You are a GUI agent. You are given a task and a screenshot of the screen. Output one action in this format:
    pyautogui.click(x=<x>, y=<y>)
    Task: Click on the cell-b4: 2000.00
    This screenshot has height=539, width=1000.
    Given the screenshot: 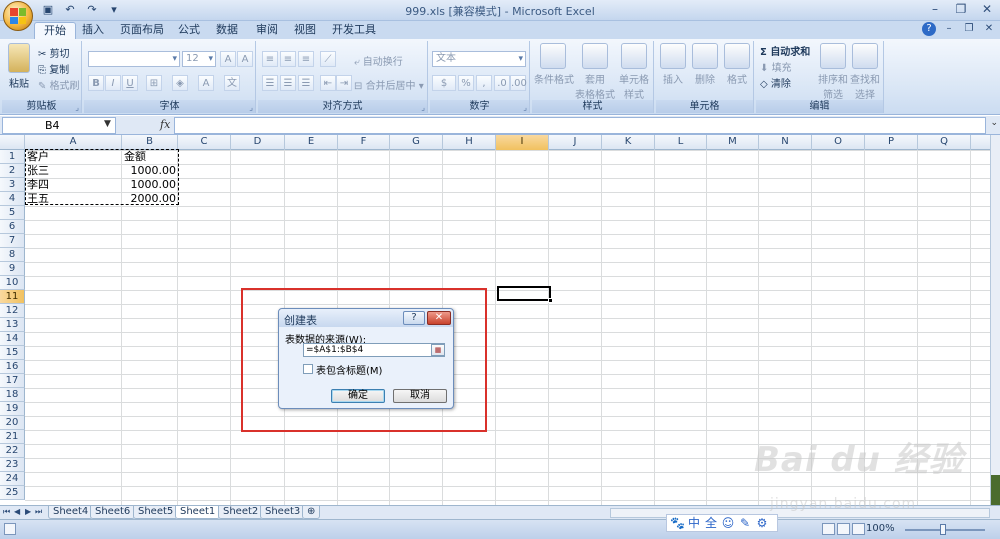 What is the action you would take?
    pyautogui.click(x=150, y=199)
    